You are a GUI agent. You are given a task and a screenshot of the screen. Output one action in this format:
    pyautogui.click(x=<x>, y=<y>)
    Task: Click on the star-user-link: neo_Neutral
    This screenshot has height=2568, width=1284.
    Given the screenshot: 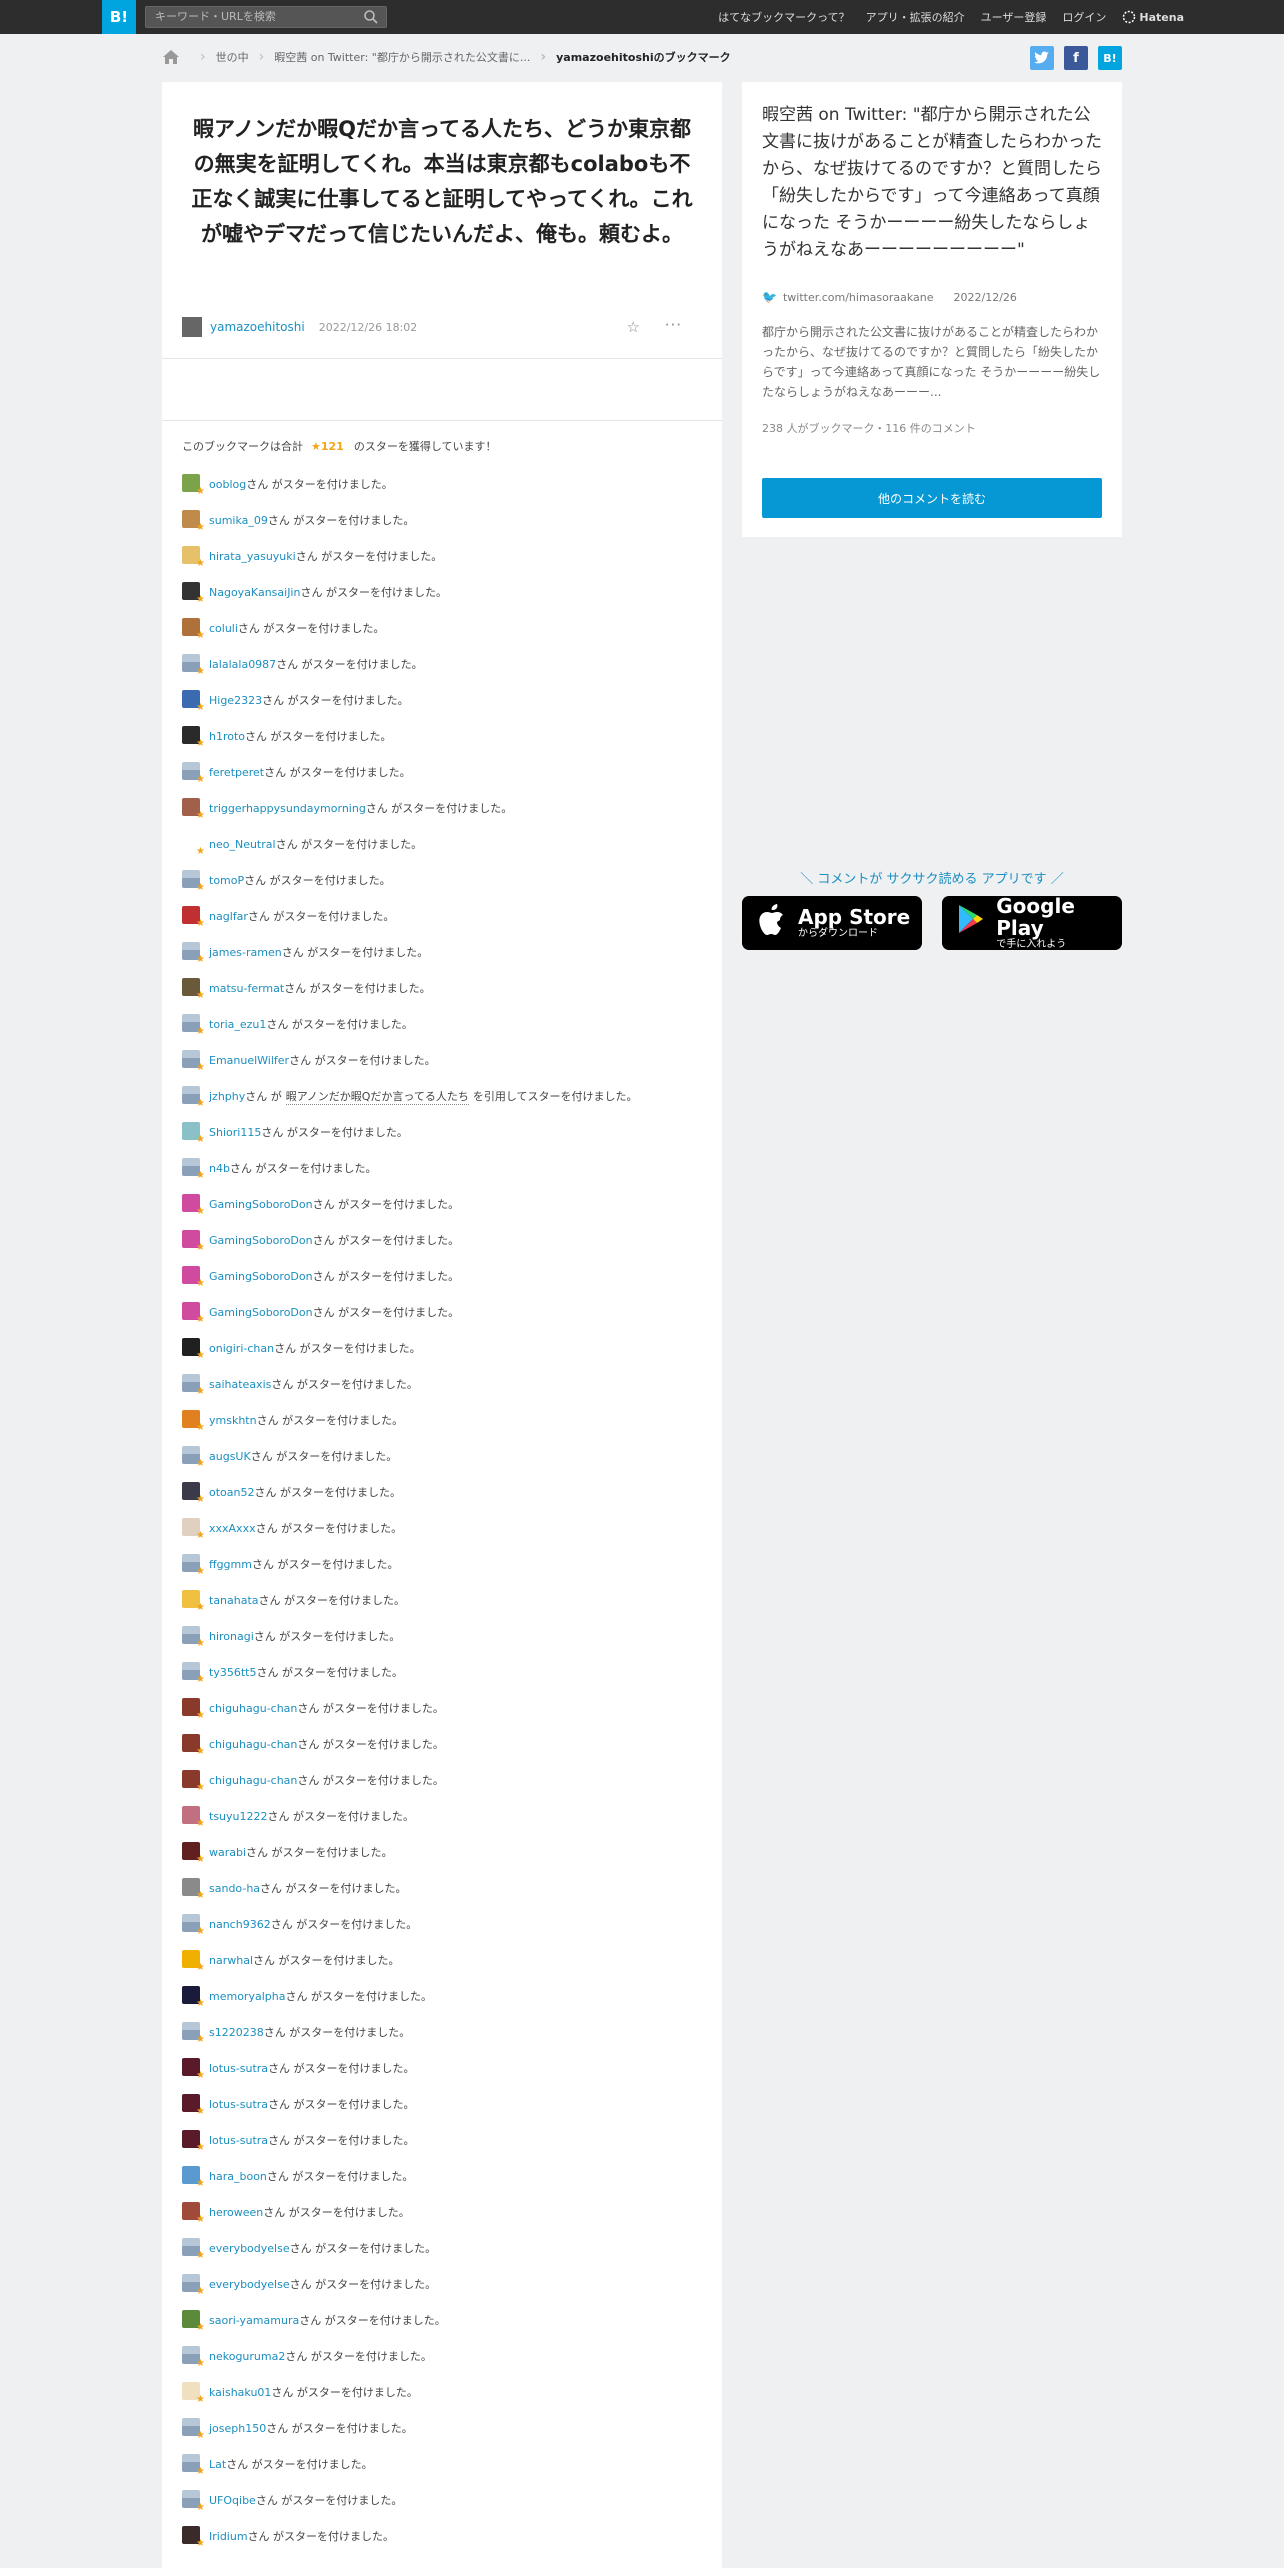 What is the action you would take?
    pyautogui.click(x=242, y=844)
    